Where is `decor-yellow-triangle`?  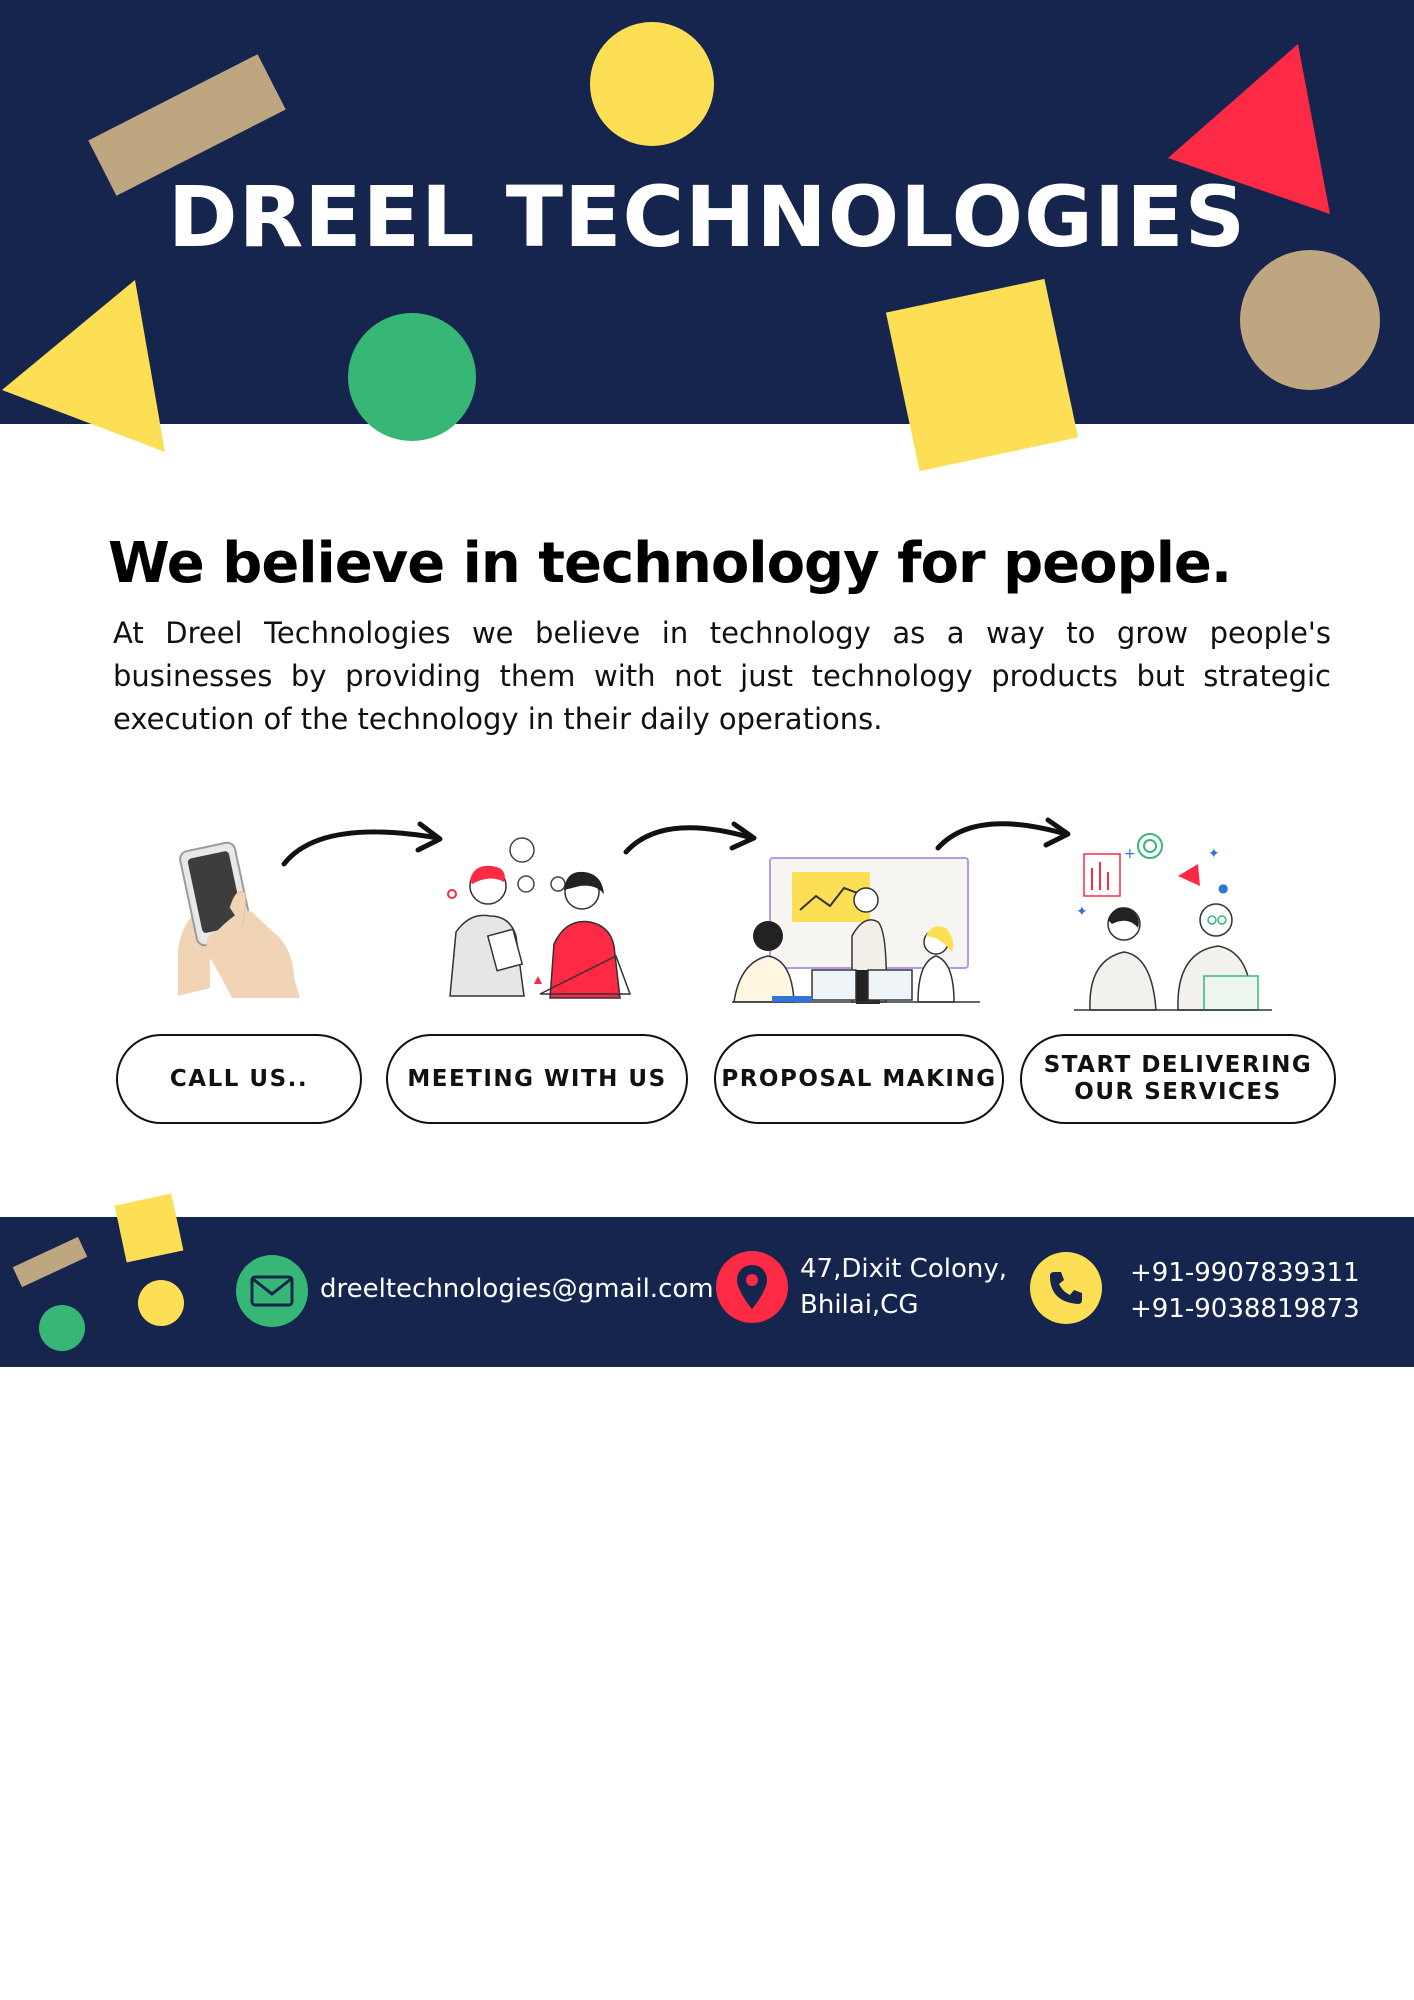
decor-yellow-triangle is located at coordinates (83, 366).